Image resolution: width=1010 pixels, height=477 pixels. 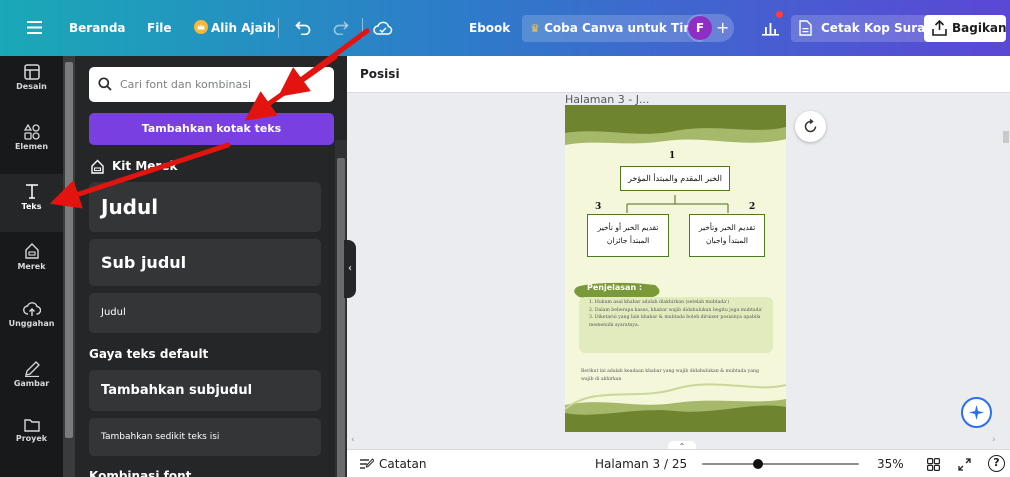 I want to click on zoom-slider, so click(x=780, y=464).